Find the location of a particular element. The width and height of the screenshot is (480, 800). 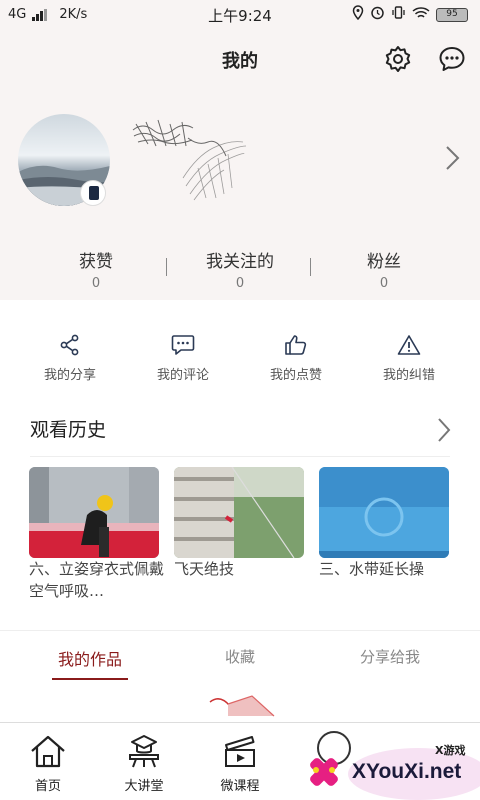

tab-favorites: 收藏 is located at coordinates (240, 656).